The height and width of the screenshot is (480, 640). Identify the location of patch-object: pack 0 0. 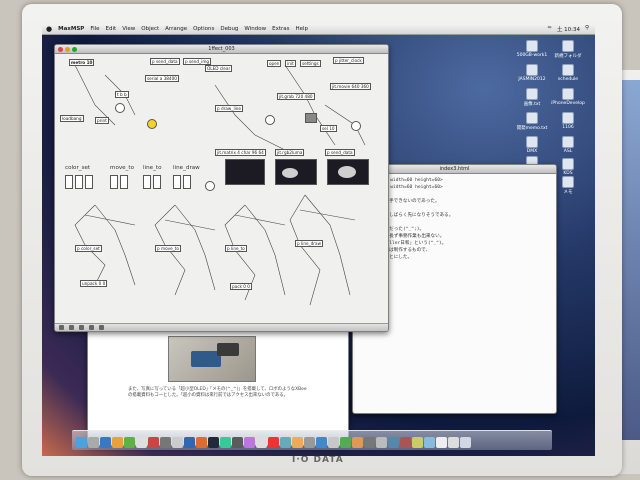
(241, 286).